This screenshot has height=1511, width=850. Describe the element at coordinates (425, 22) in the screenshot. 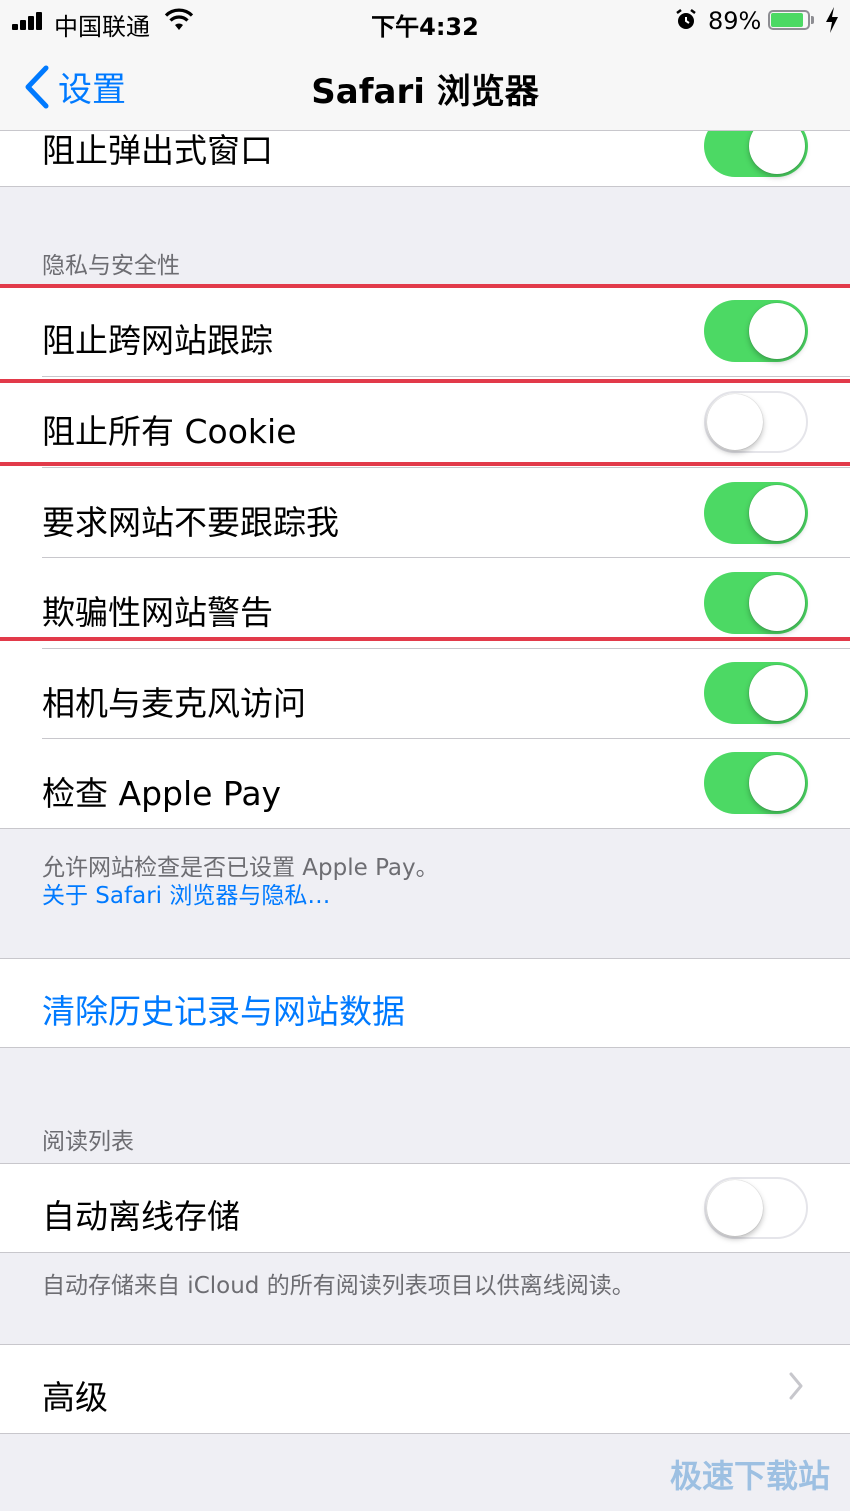

I see `status-bar: 中国联通 下午4:32 89%` at that location.